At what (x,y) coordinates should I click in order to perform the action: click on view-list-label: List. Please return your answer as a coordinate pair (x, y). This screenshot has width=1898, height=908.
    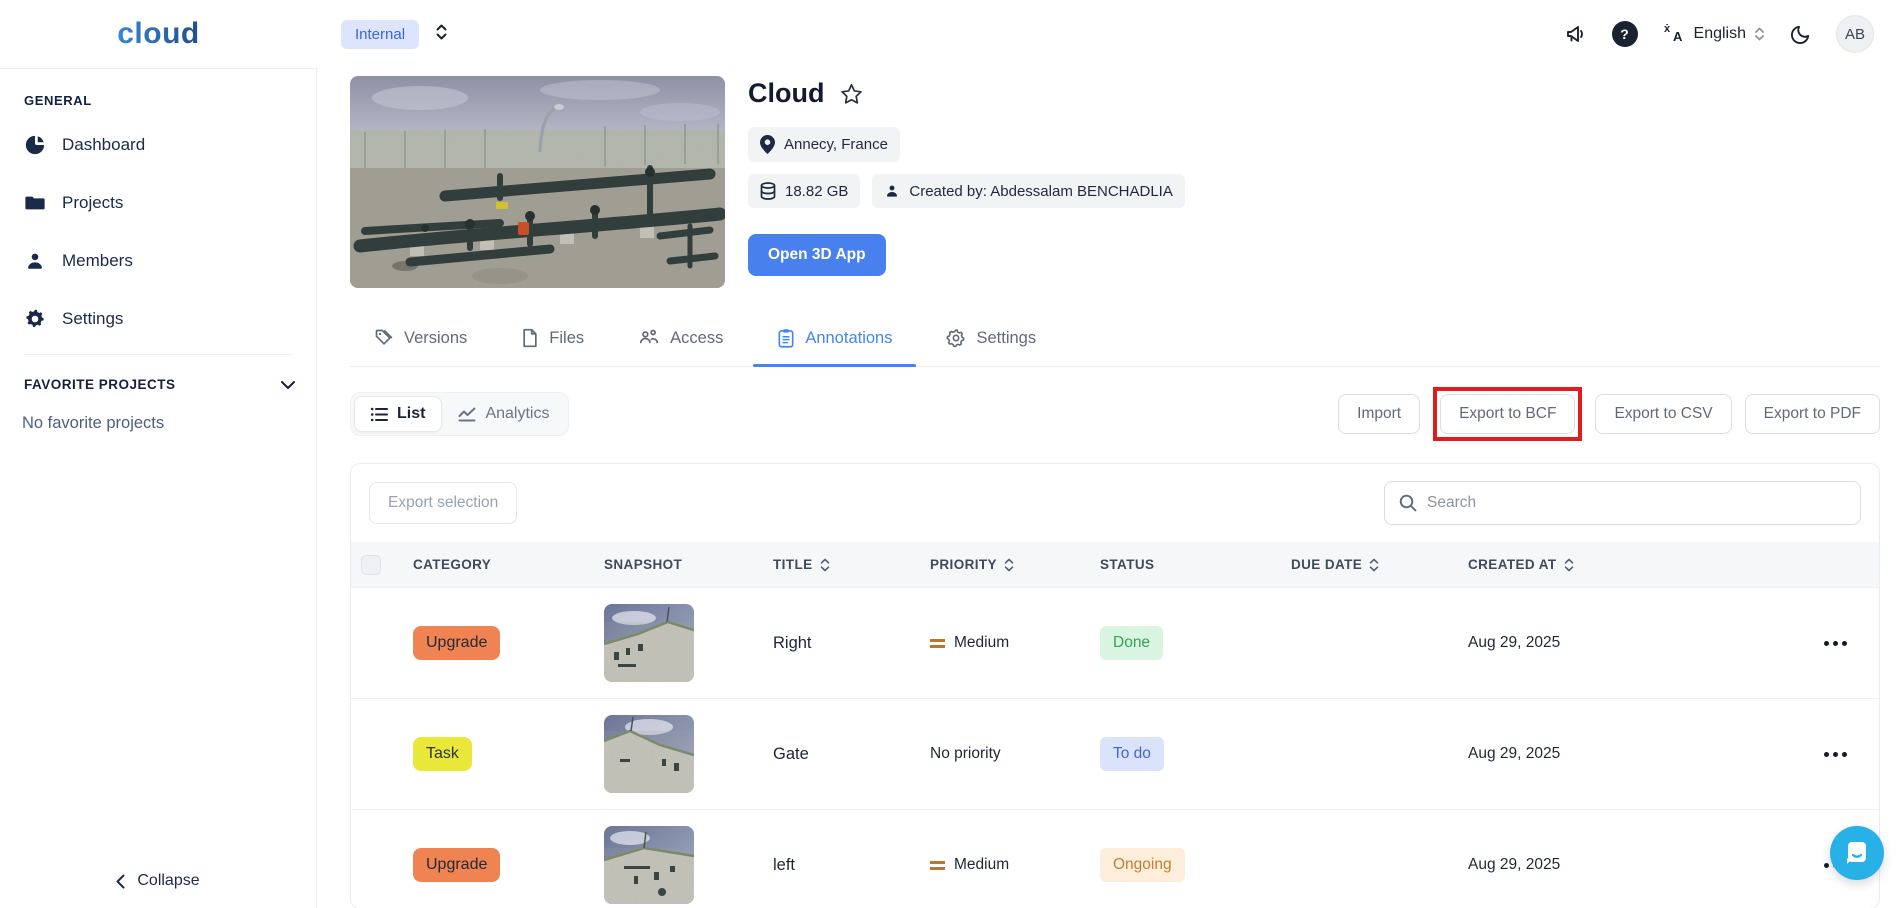
    Looking at the image, I should click on (411, 413).